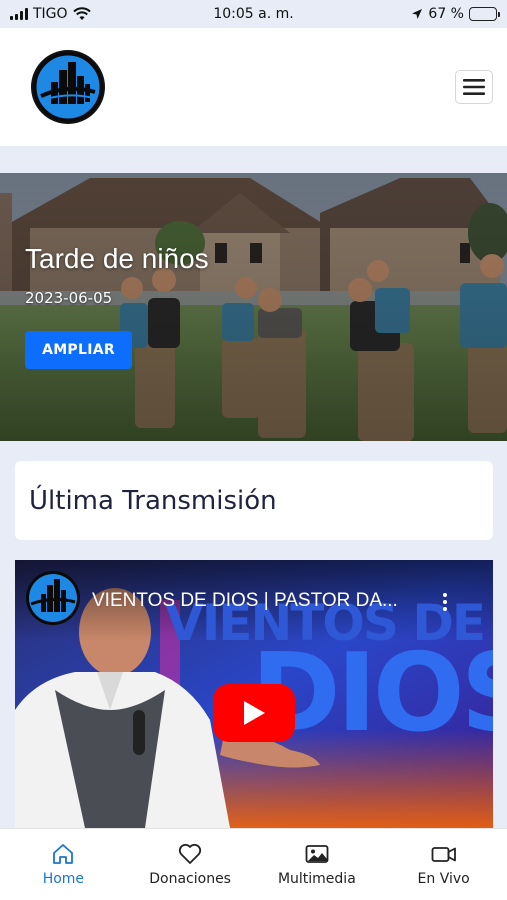 This screenshot has height=900, width=507. Describe the element at coordinates (484, 14) in the screenshot. I see `battery-icon` at that location.